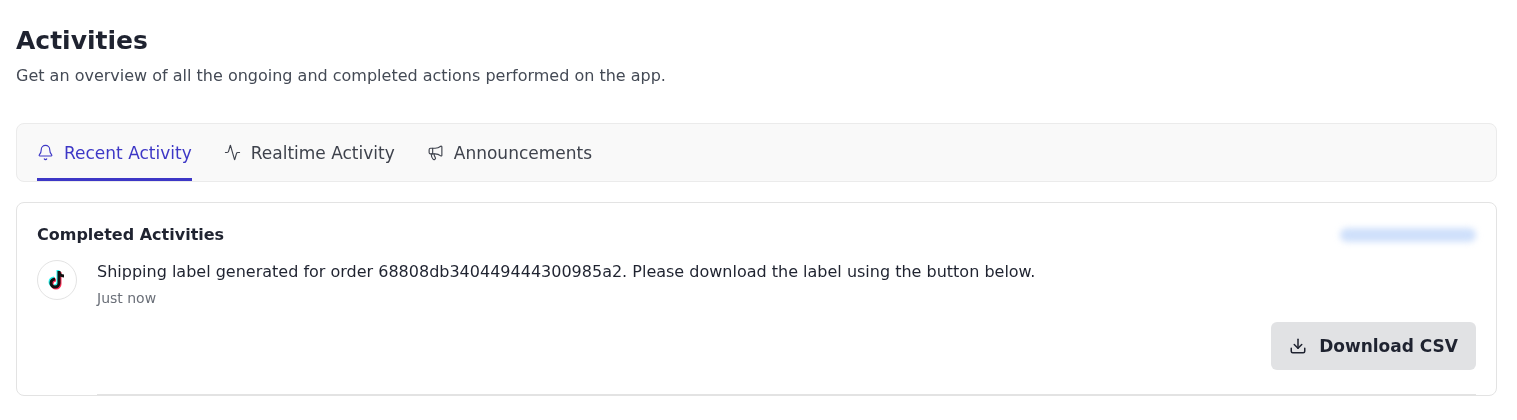  I want to click on tab: Announcements, so click(509, 152).